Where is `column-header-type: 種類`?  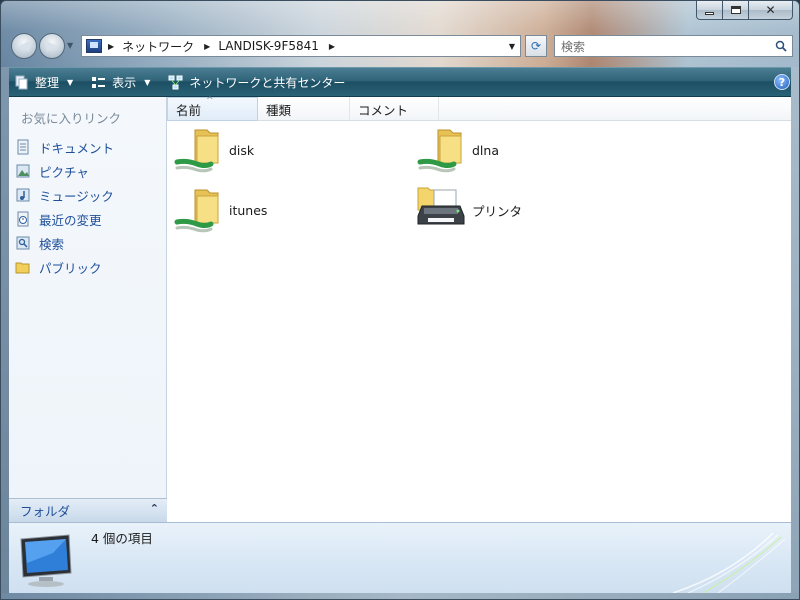
column-header-type: 種類 is located at coordinates (304, 109).